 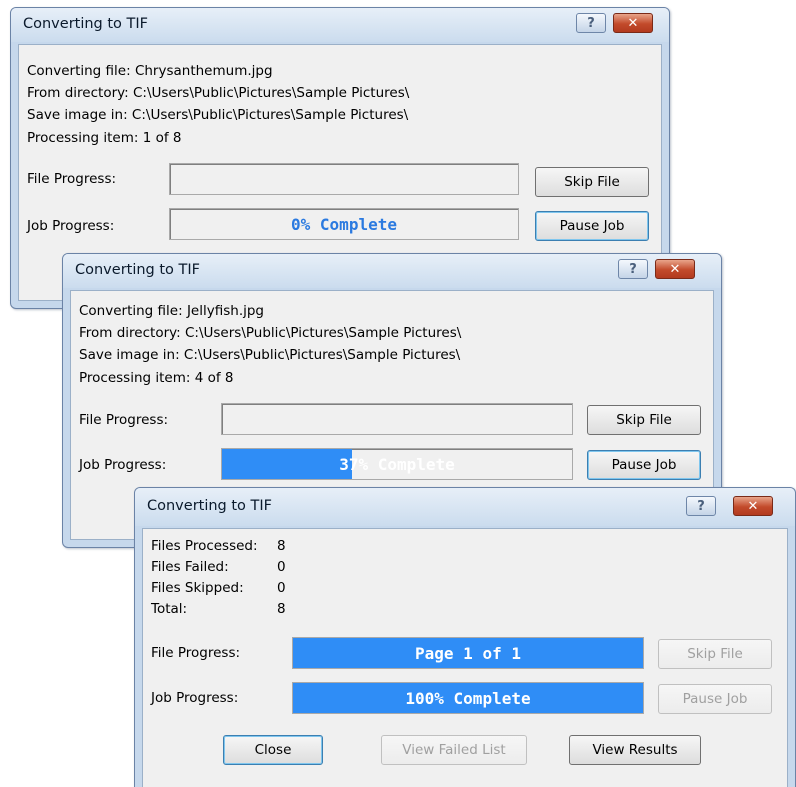 I want to click on job-progress-bar: 37% Complete, so click(x=397, y=464).